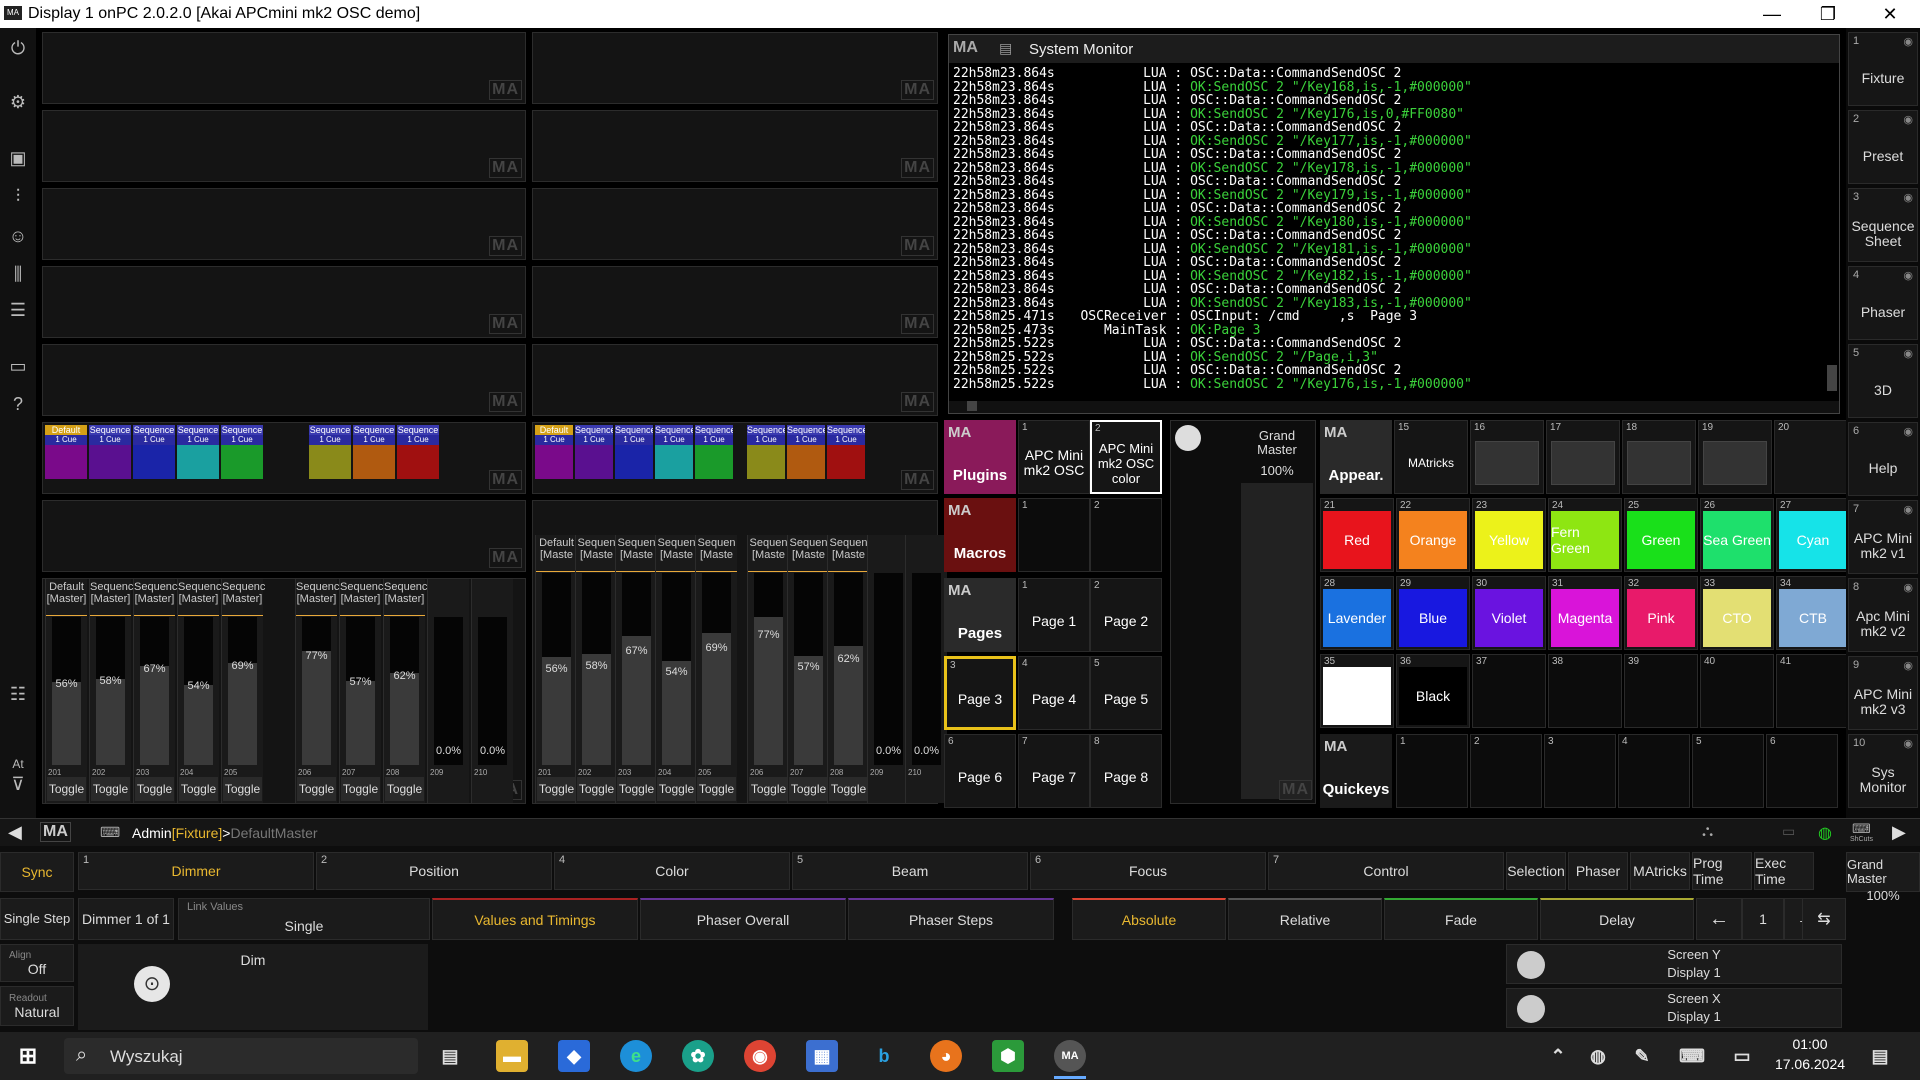 The width and height of the screenshot is (1920, 1080). I want to click on fader-201: Default [Master] 56% 201 Toggle, so click(66, 691).